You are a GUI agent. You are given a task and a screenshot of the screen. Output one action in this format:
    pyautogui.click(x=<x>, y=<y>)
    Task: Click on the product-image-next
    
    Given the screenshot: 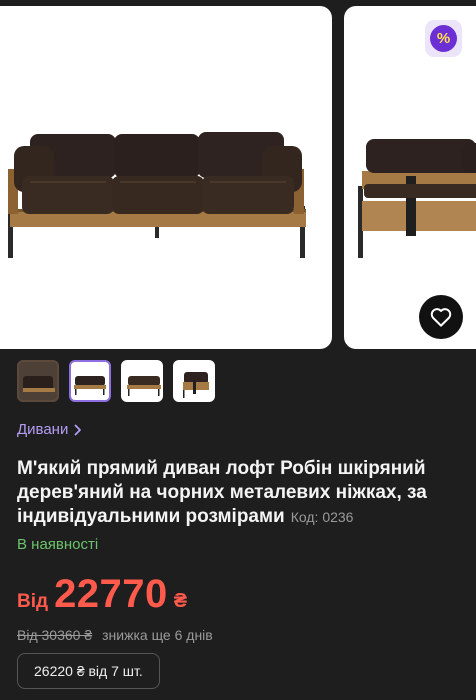 What is the action you would take?
    pyautogui.click(x=410, y=177)
    